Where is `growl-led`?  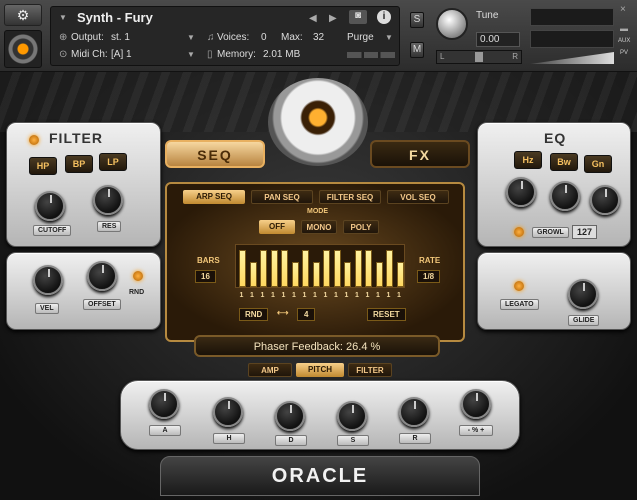
growl-led is located at coordinates (519, 232).